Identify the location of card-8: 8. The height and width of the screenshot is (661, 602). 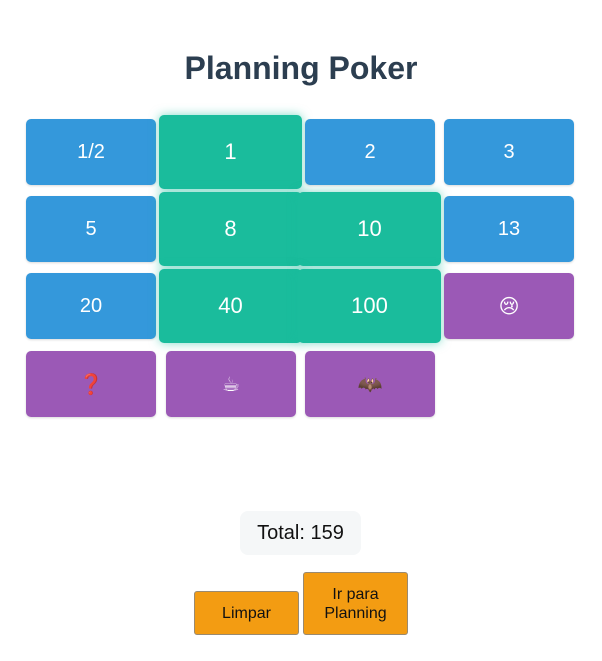
(230, 229).